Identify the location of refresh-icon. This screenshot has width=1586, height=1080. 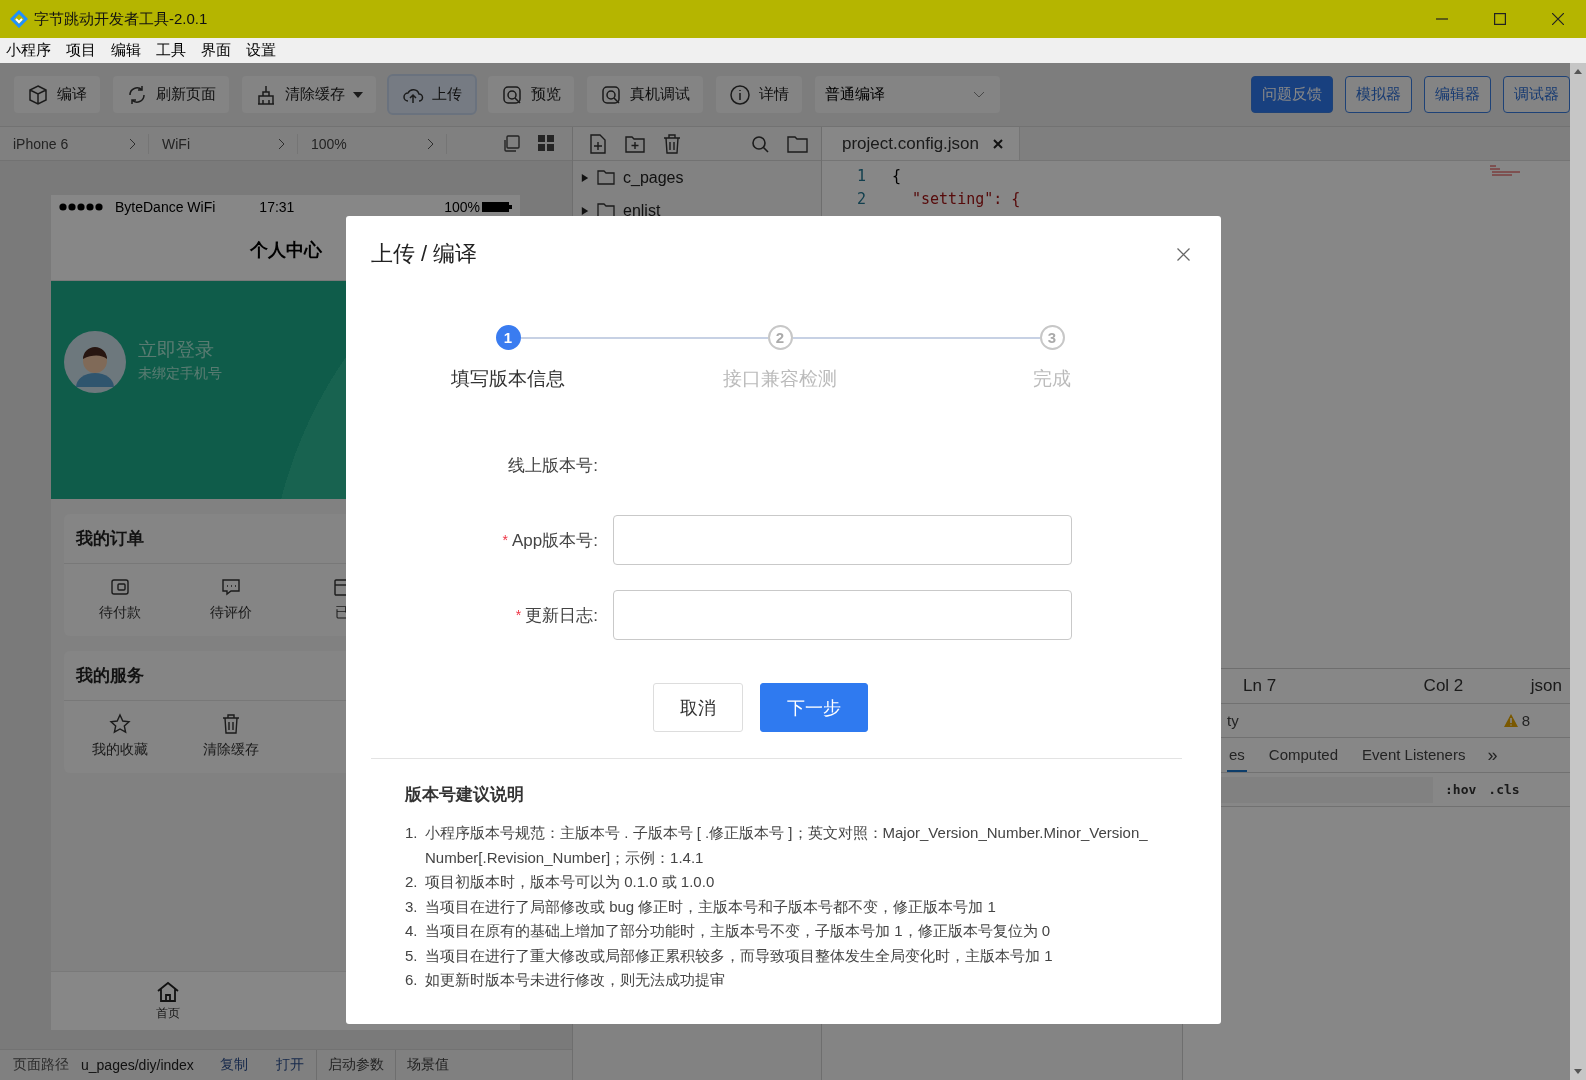
(137, 94).